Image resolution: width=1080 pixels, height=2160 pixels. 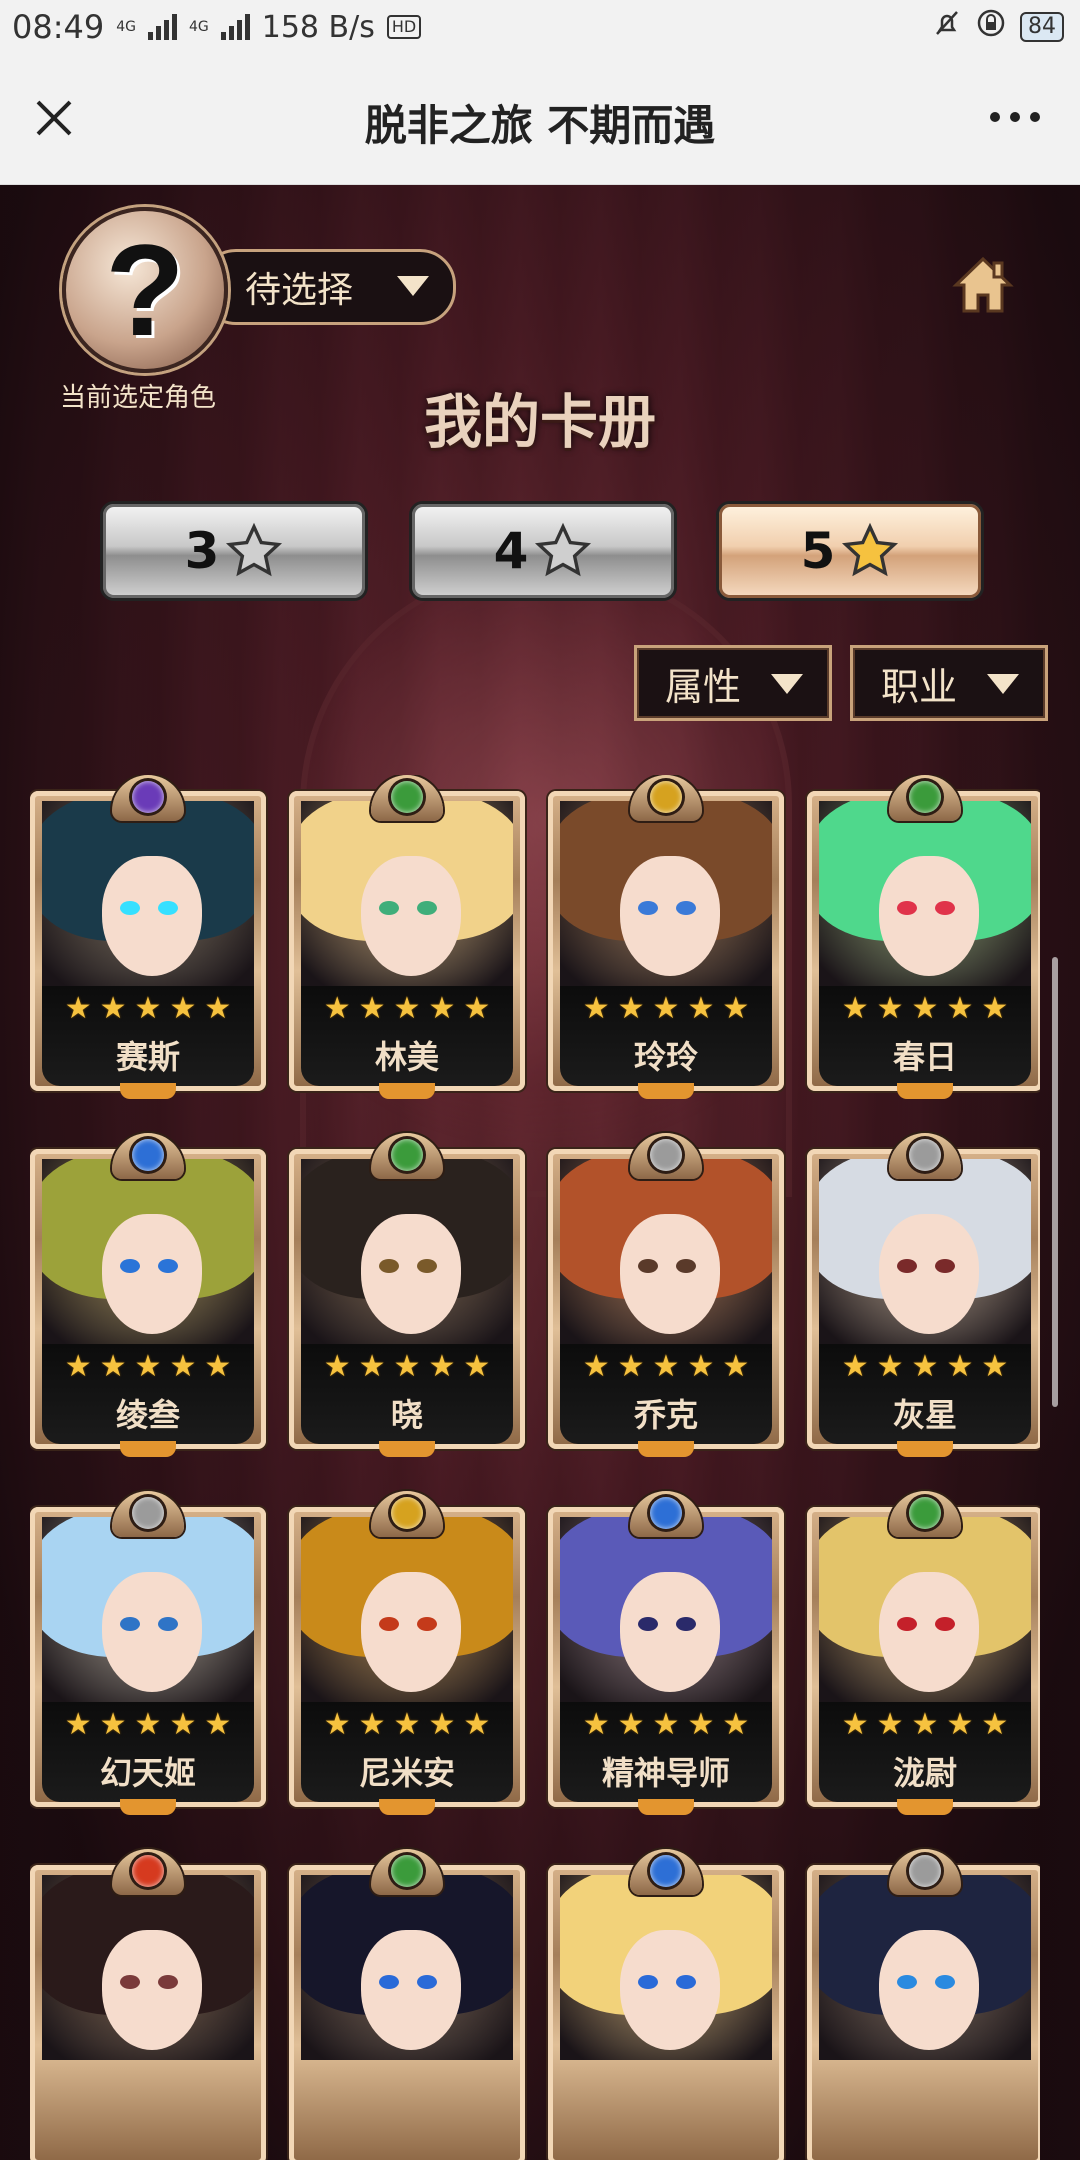 I want to click on mute-bell-icon, so click(x=947, y=27).